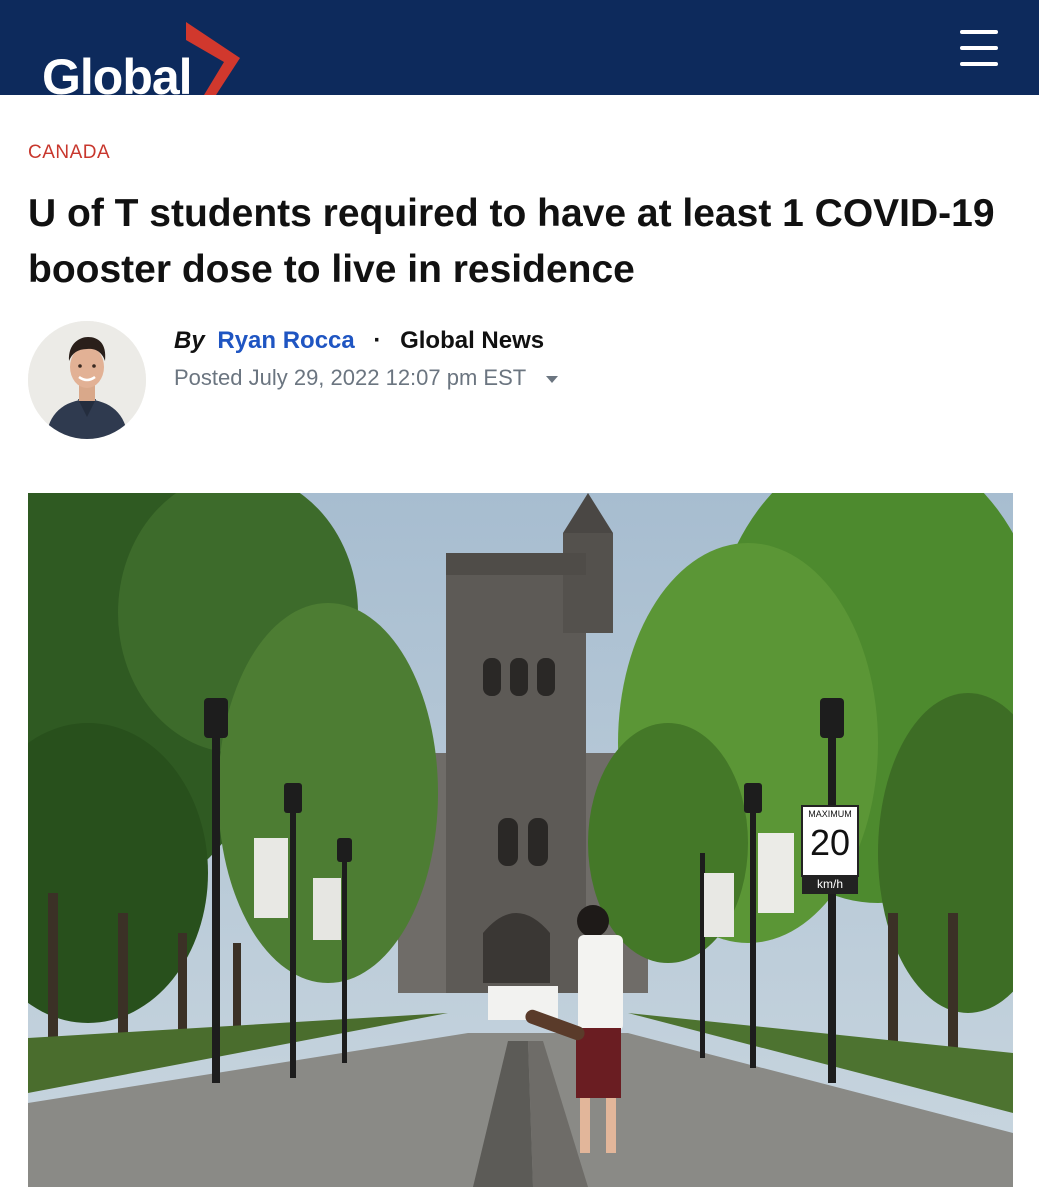  Describe the element at coordinates (359, 341) in the screenshot. I see `byline: By Ryan Rocca · Global News` at that location.